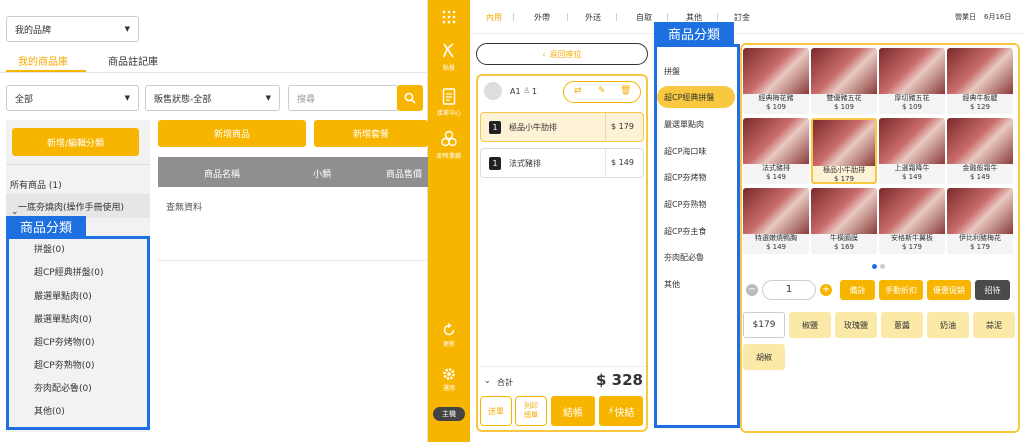  I want to click on sidebar-item-settings: 選用, so click(449, 381).